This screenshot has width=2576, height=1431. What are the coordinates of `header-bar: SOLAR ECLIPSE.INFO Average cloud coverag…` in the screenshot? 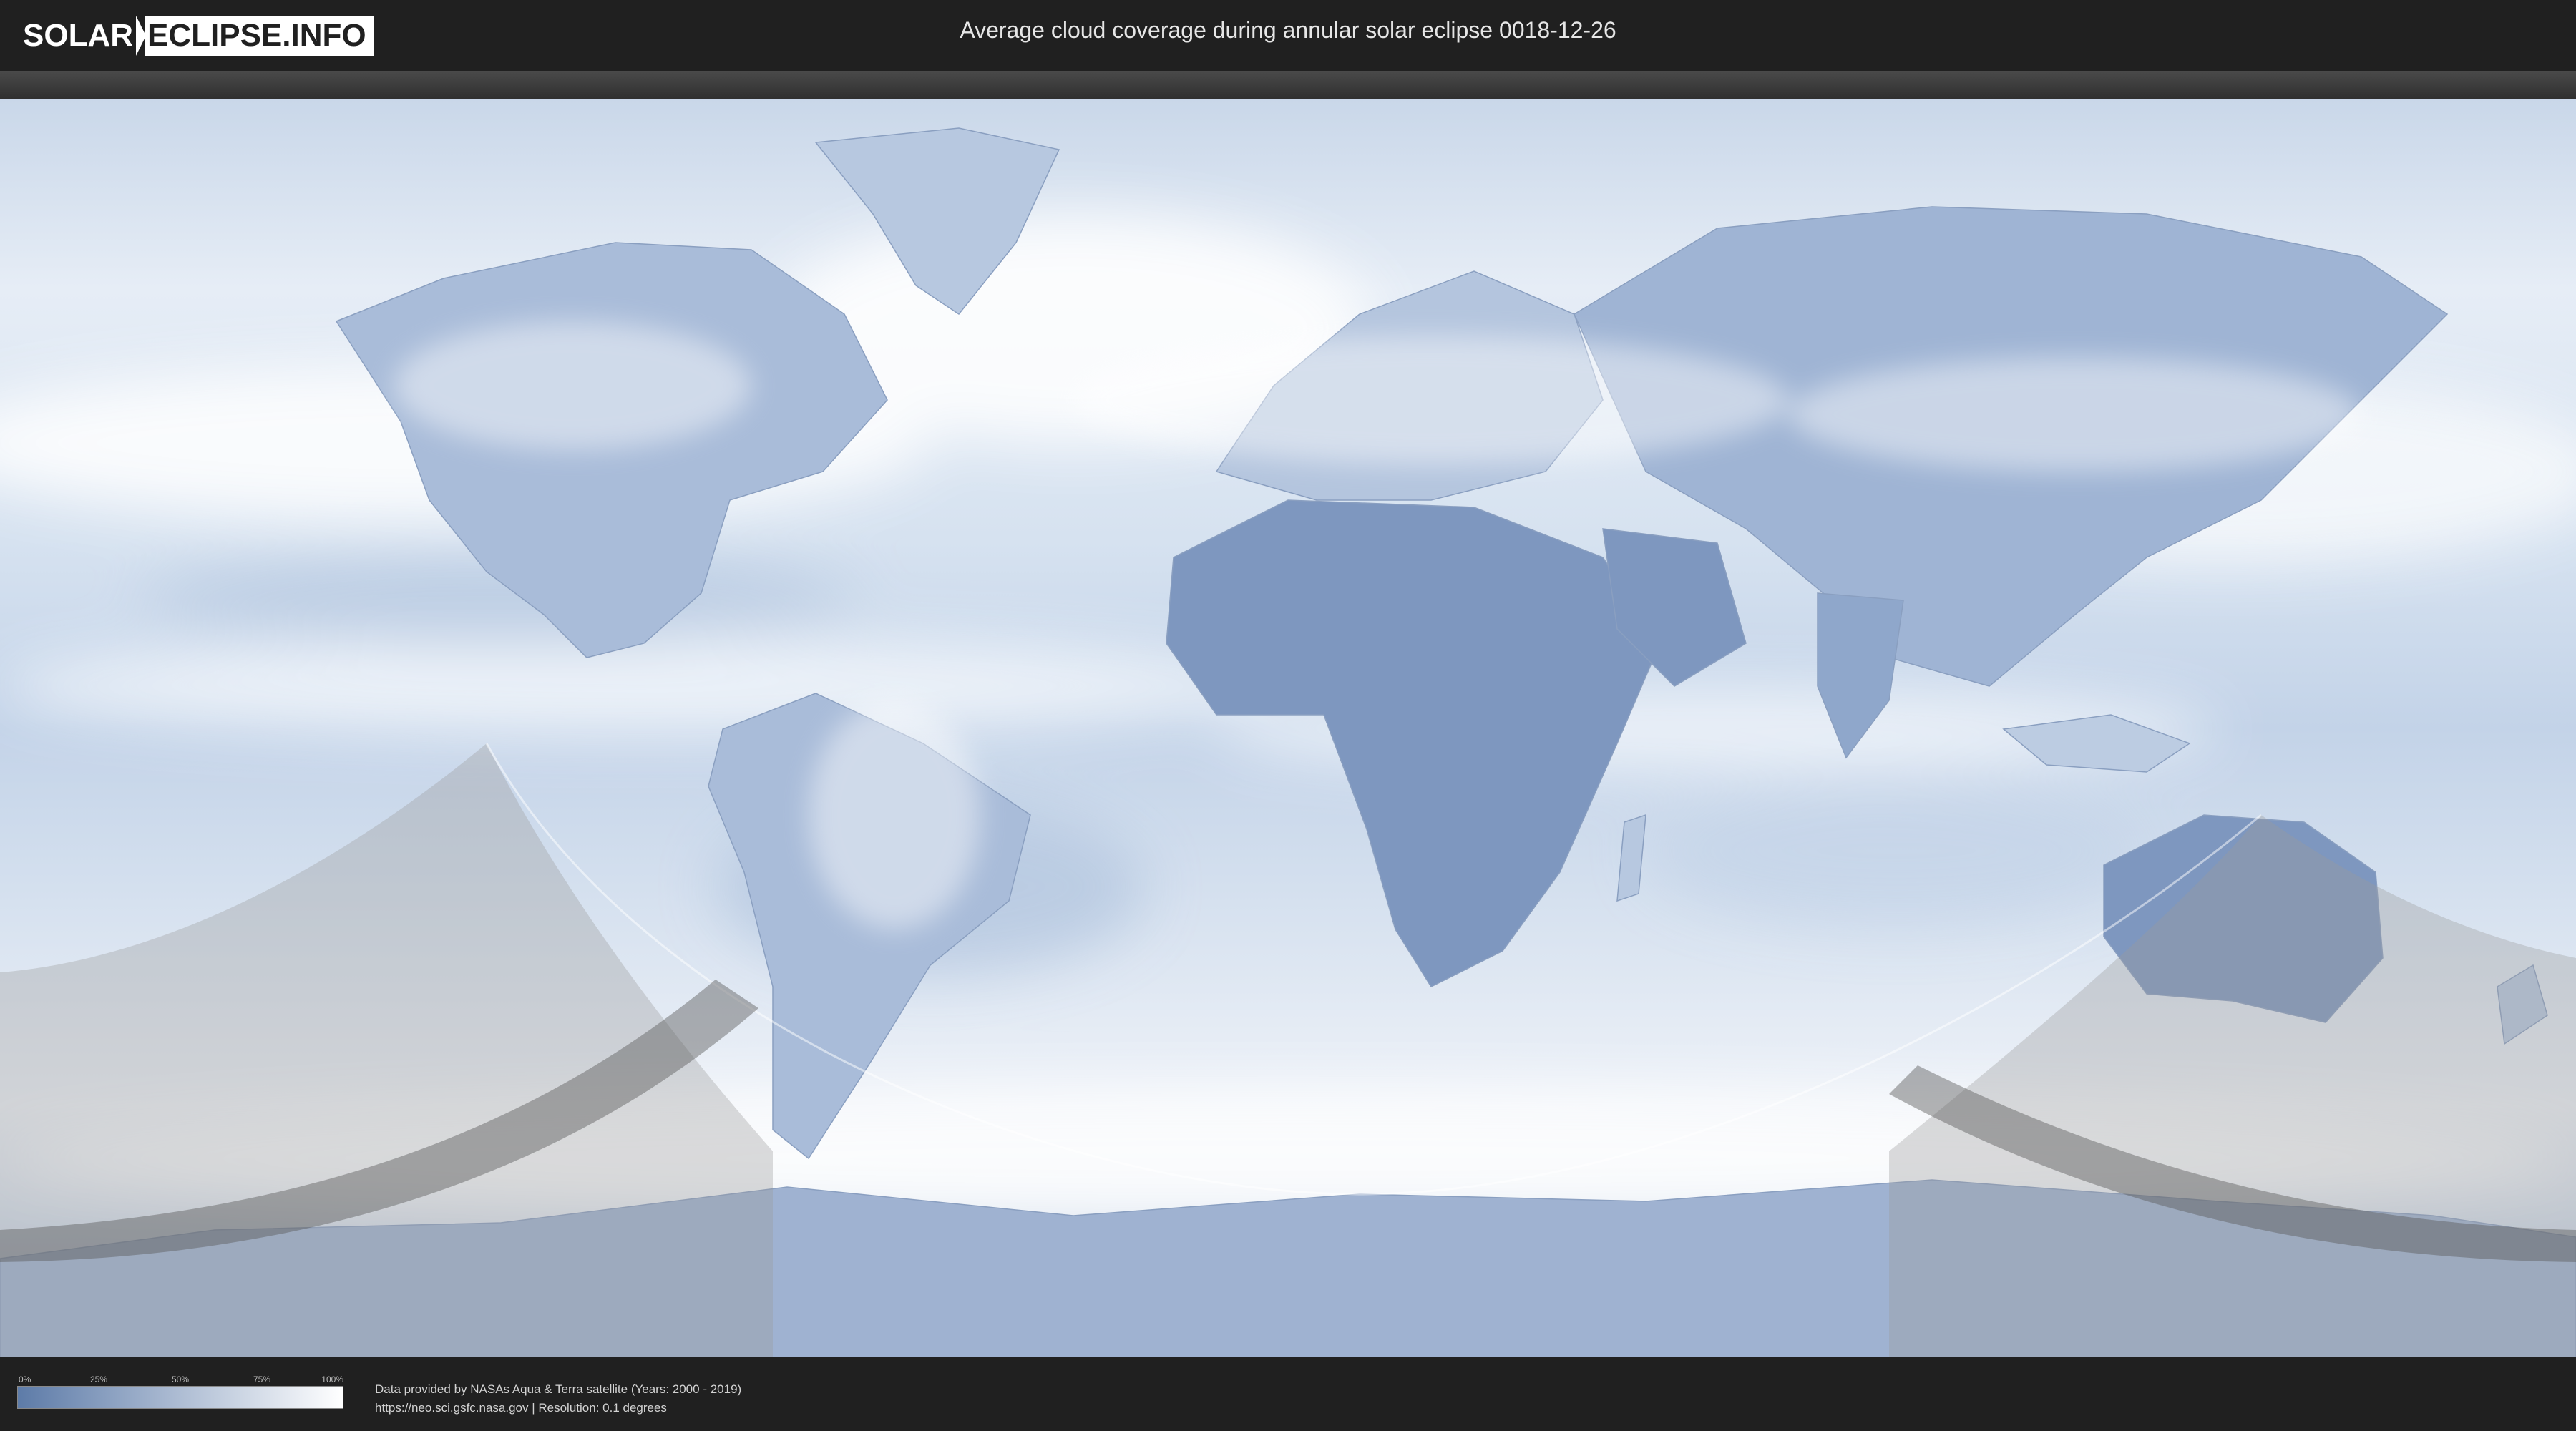 It's located at (1288, 35).